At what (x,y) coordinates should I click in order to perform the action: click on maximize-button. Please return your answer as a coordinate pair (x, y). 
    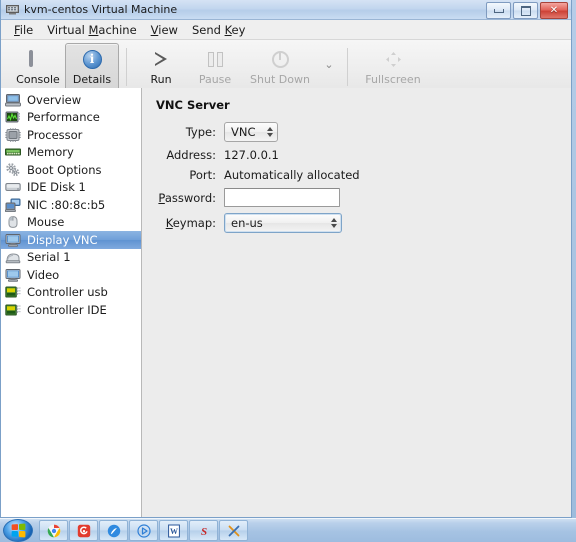
    Looking at the image, I should click on (525, 10).